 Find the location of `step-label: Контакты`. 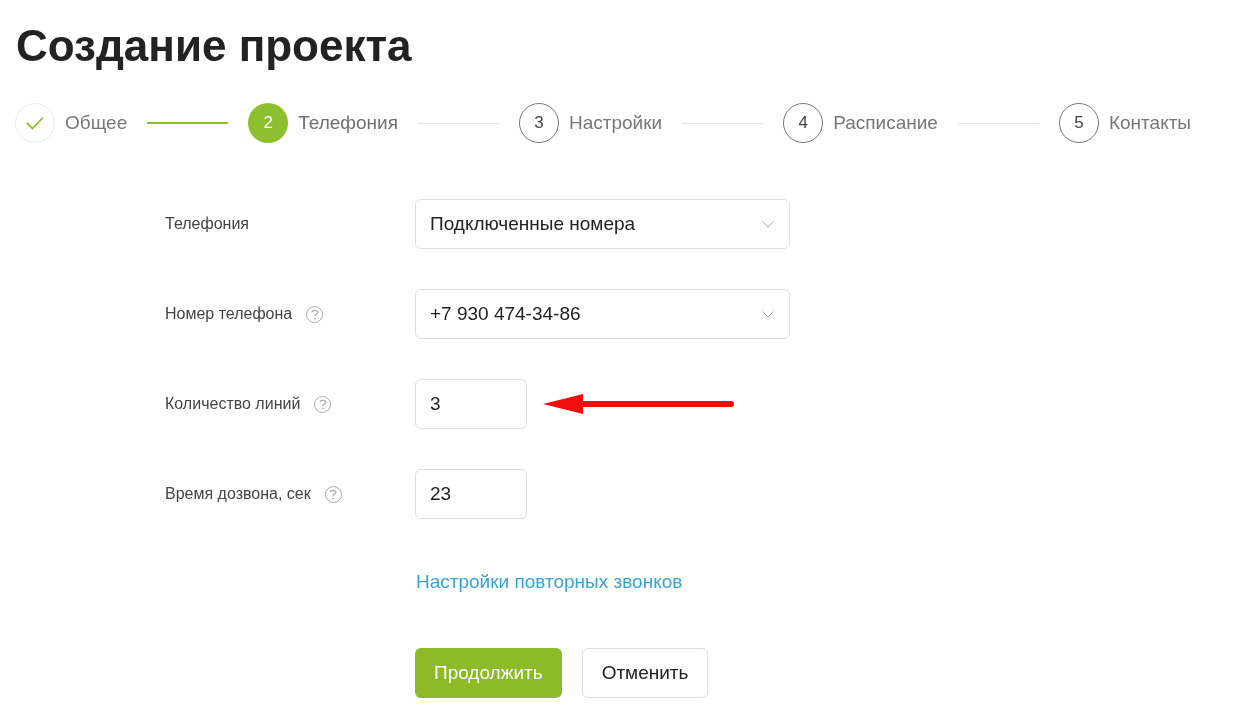

step-label: Контакты is located at coordinates (1150, 122).